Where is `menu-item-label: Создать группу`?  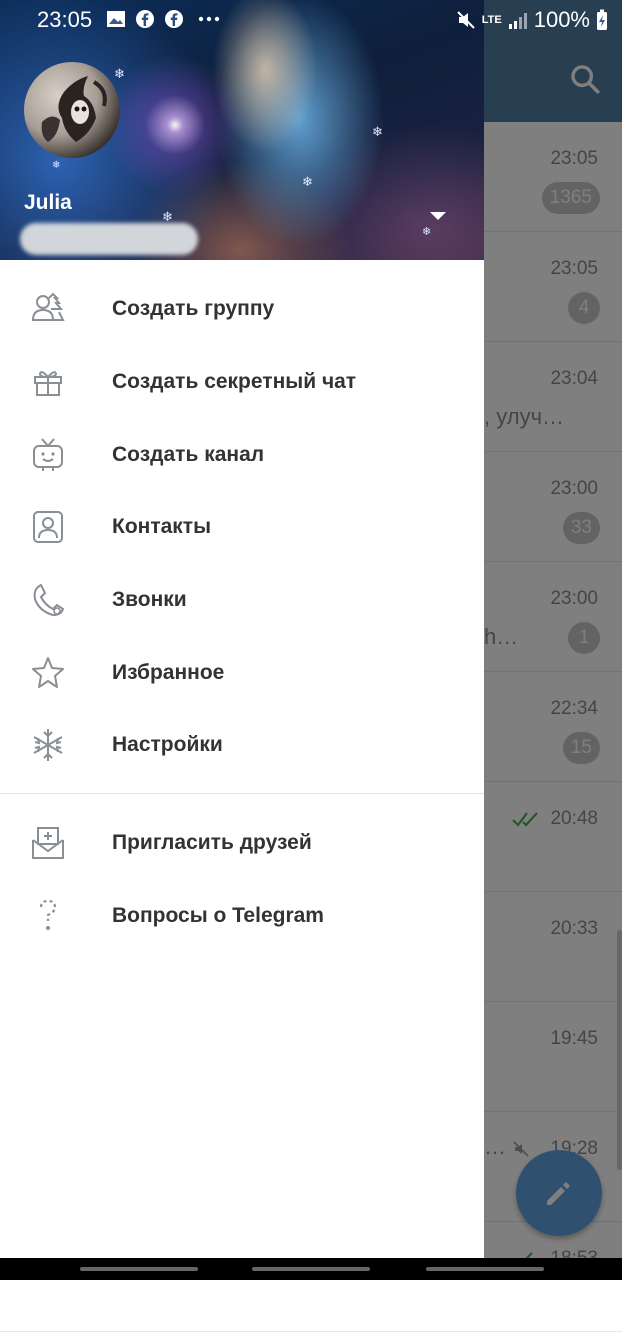 menu-item-label: Создать группу is located at coordinates (193, 309).